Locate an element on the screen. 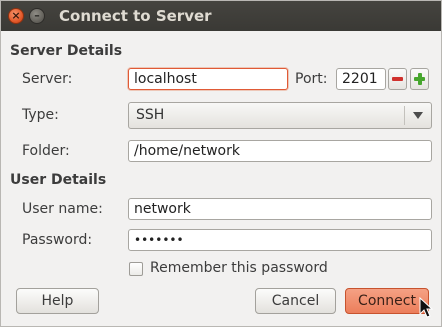 This screenshot has width=442, height=327. type-label: Type: is located at coordinates (40, 115).